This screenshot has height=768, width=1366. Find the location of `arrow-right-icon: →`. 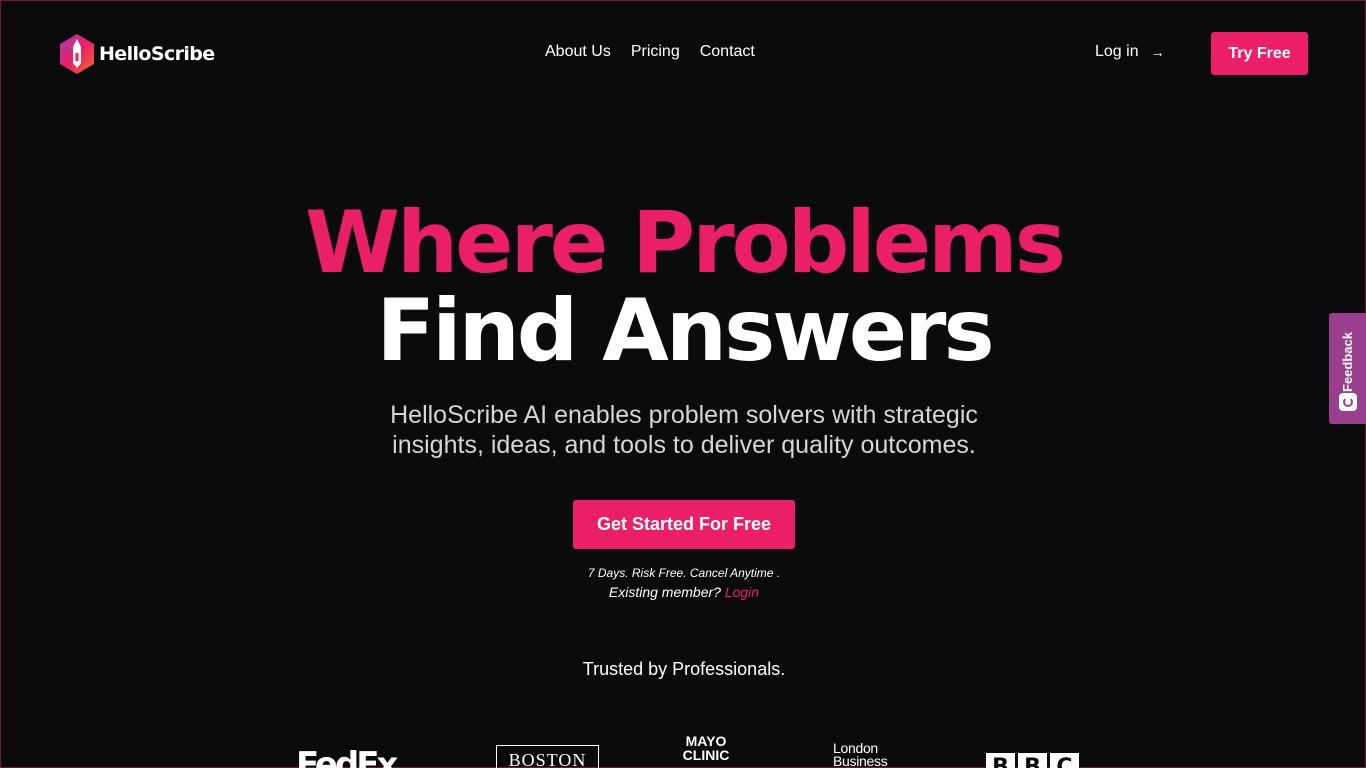

arrow-right-icon: → is located at coordinates (1157, 52).